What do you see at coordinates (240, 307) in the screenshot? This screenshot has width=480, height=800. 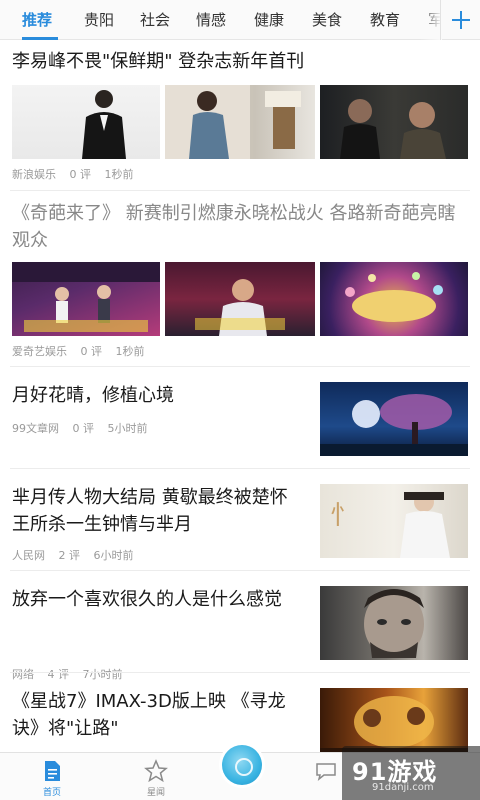 I see `host-speech-image` at bounding box center [240, 307].